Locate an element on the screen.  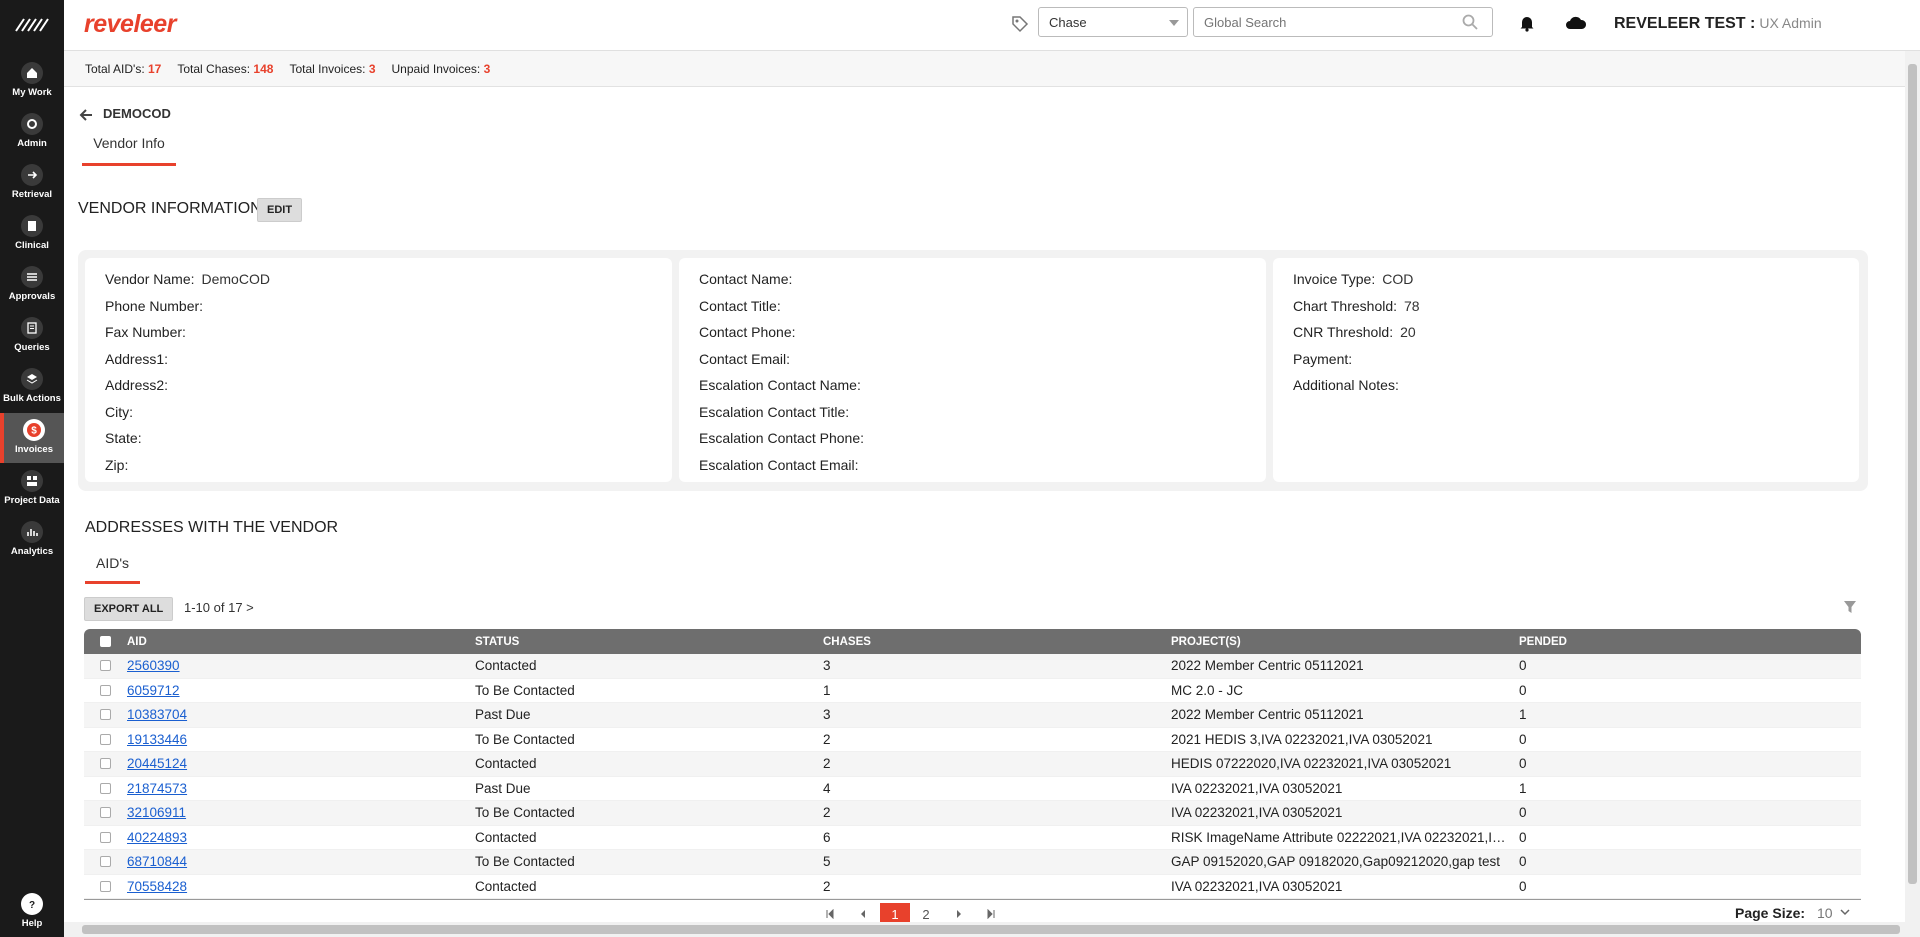
col-header-pended: PENDED is located at coordinates (1689, 642).